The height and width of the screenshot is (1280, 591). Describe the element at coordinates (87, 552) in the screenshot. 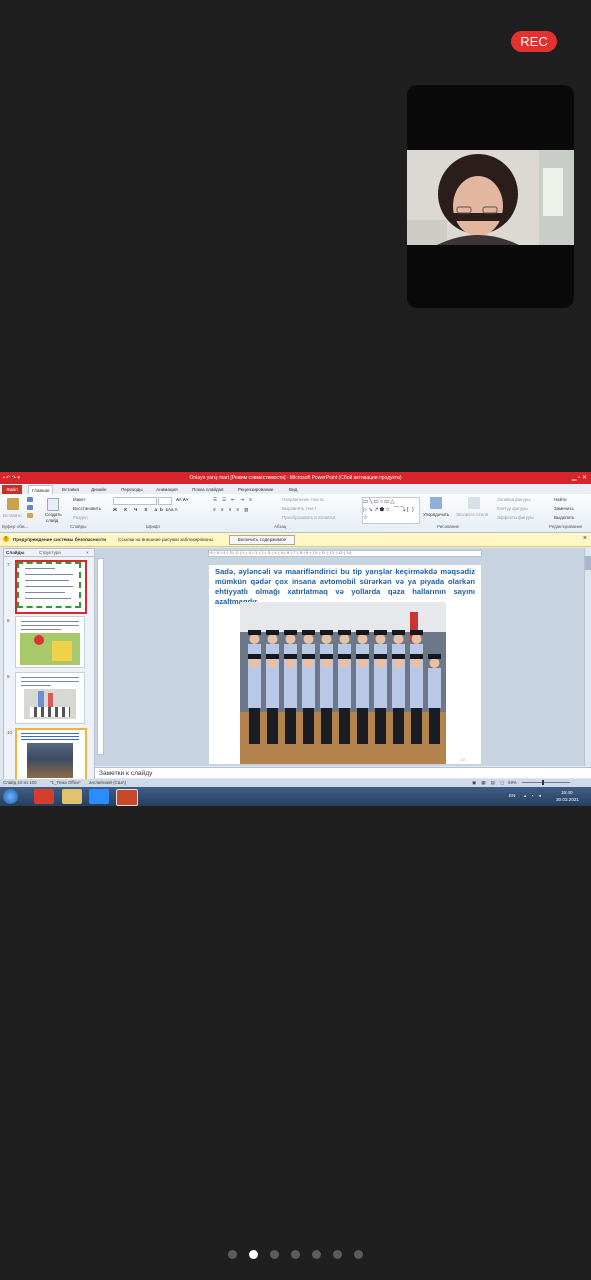

I see `close-pane-icon: ×` at that location.